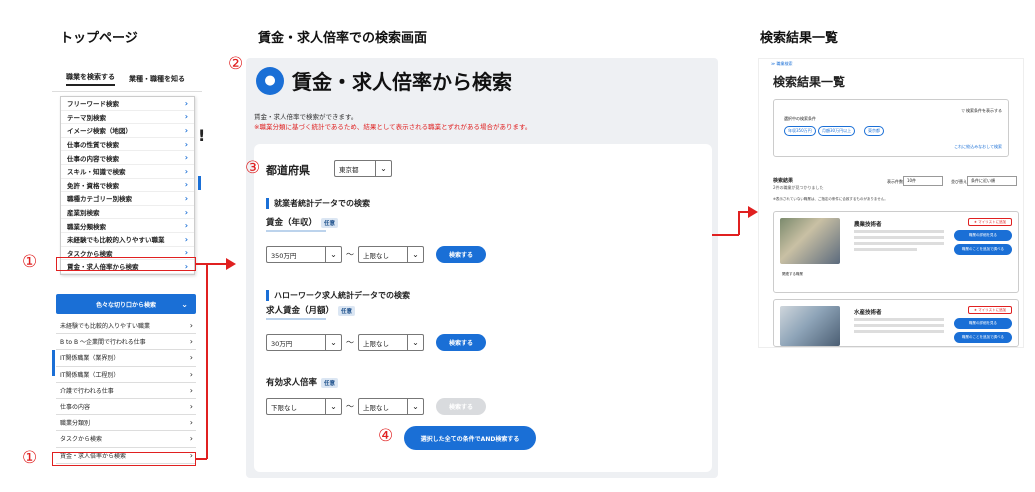  I want to click on results-count: 2件の職業が見つかりました, so click(798, 187).